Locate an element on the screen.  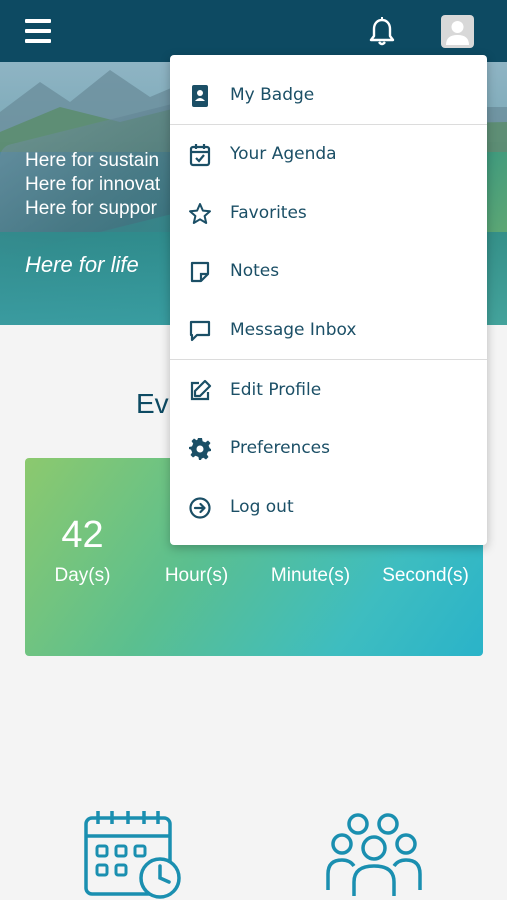
calendar-check-icon is located at coordinates (200, 155).